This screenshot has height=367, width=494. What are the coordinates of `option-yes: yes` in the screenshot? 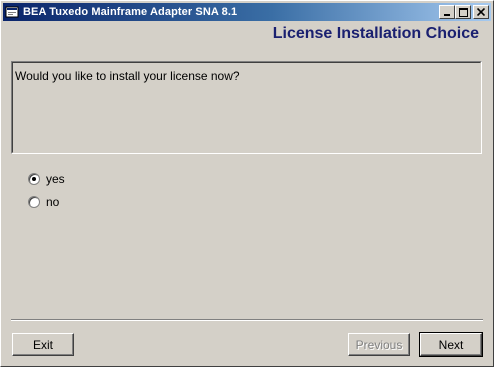 It's located at (46, 179).